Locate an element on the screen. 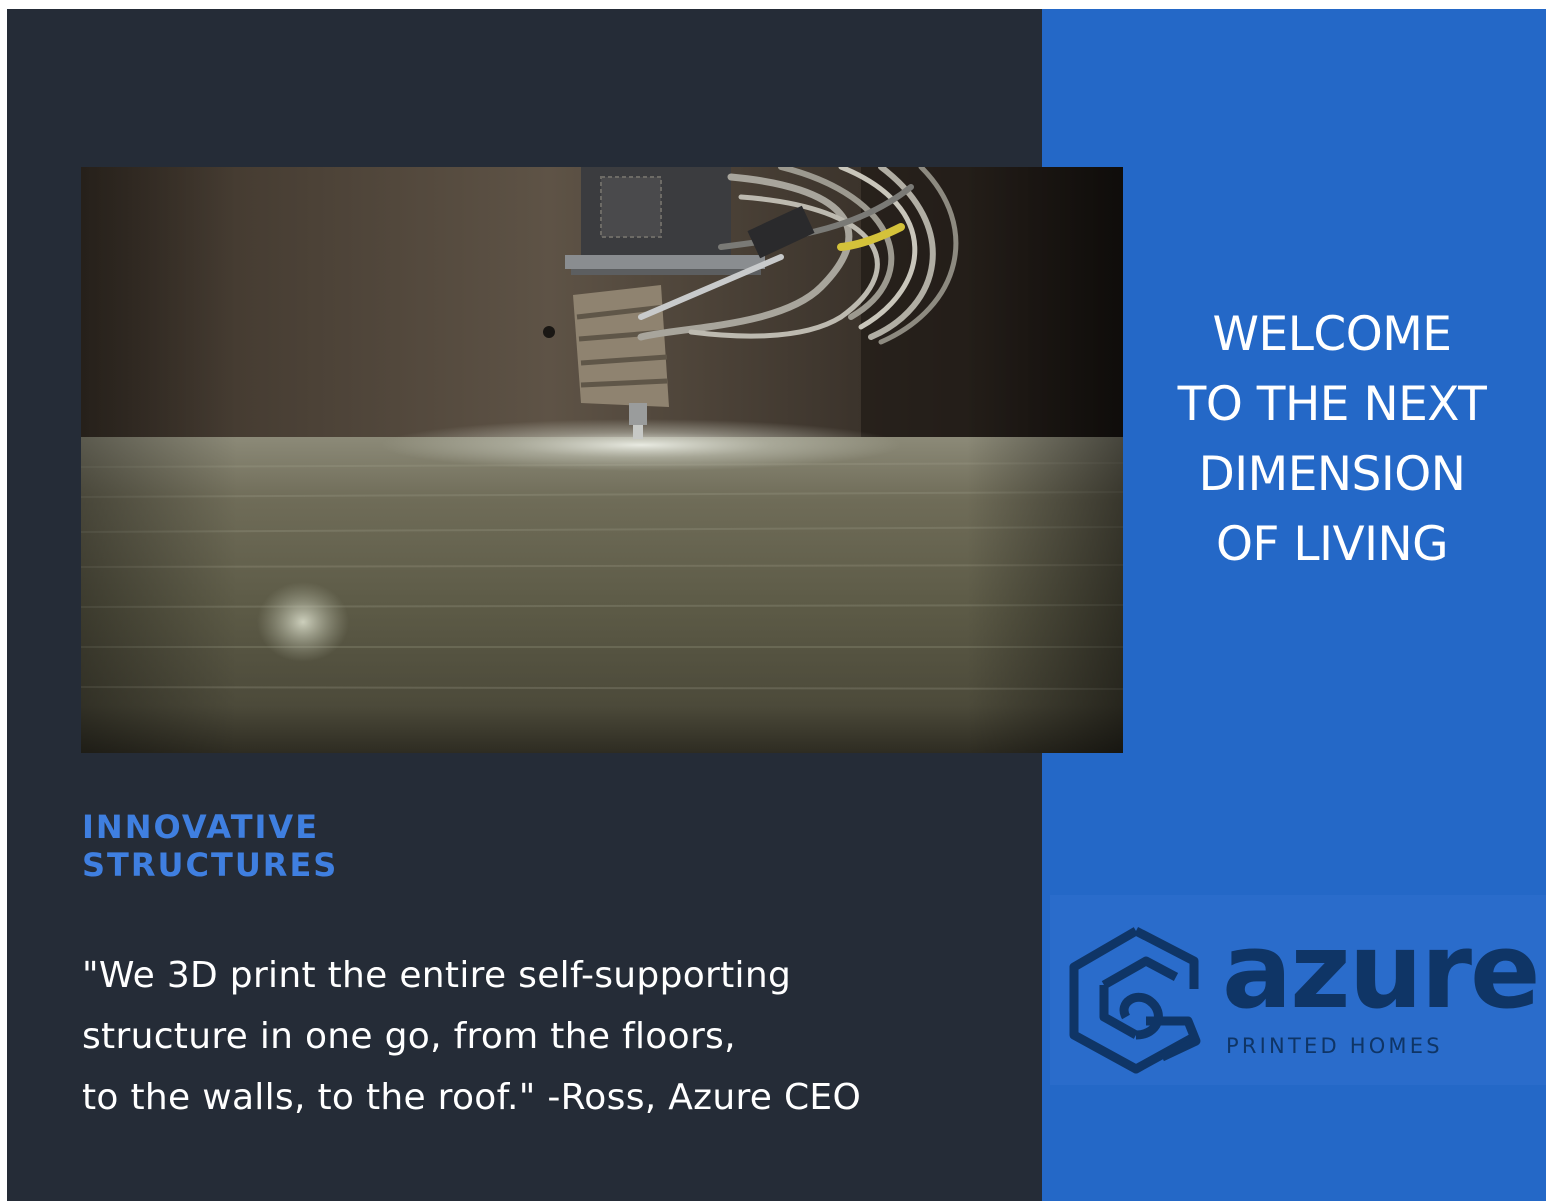 This screenshot has height=1201, width=1546. welcome-headline: WELCOME TO THE NEXT DIMENSION OF LIVING is located at coordinates (1332, 439).